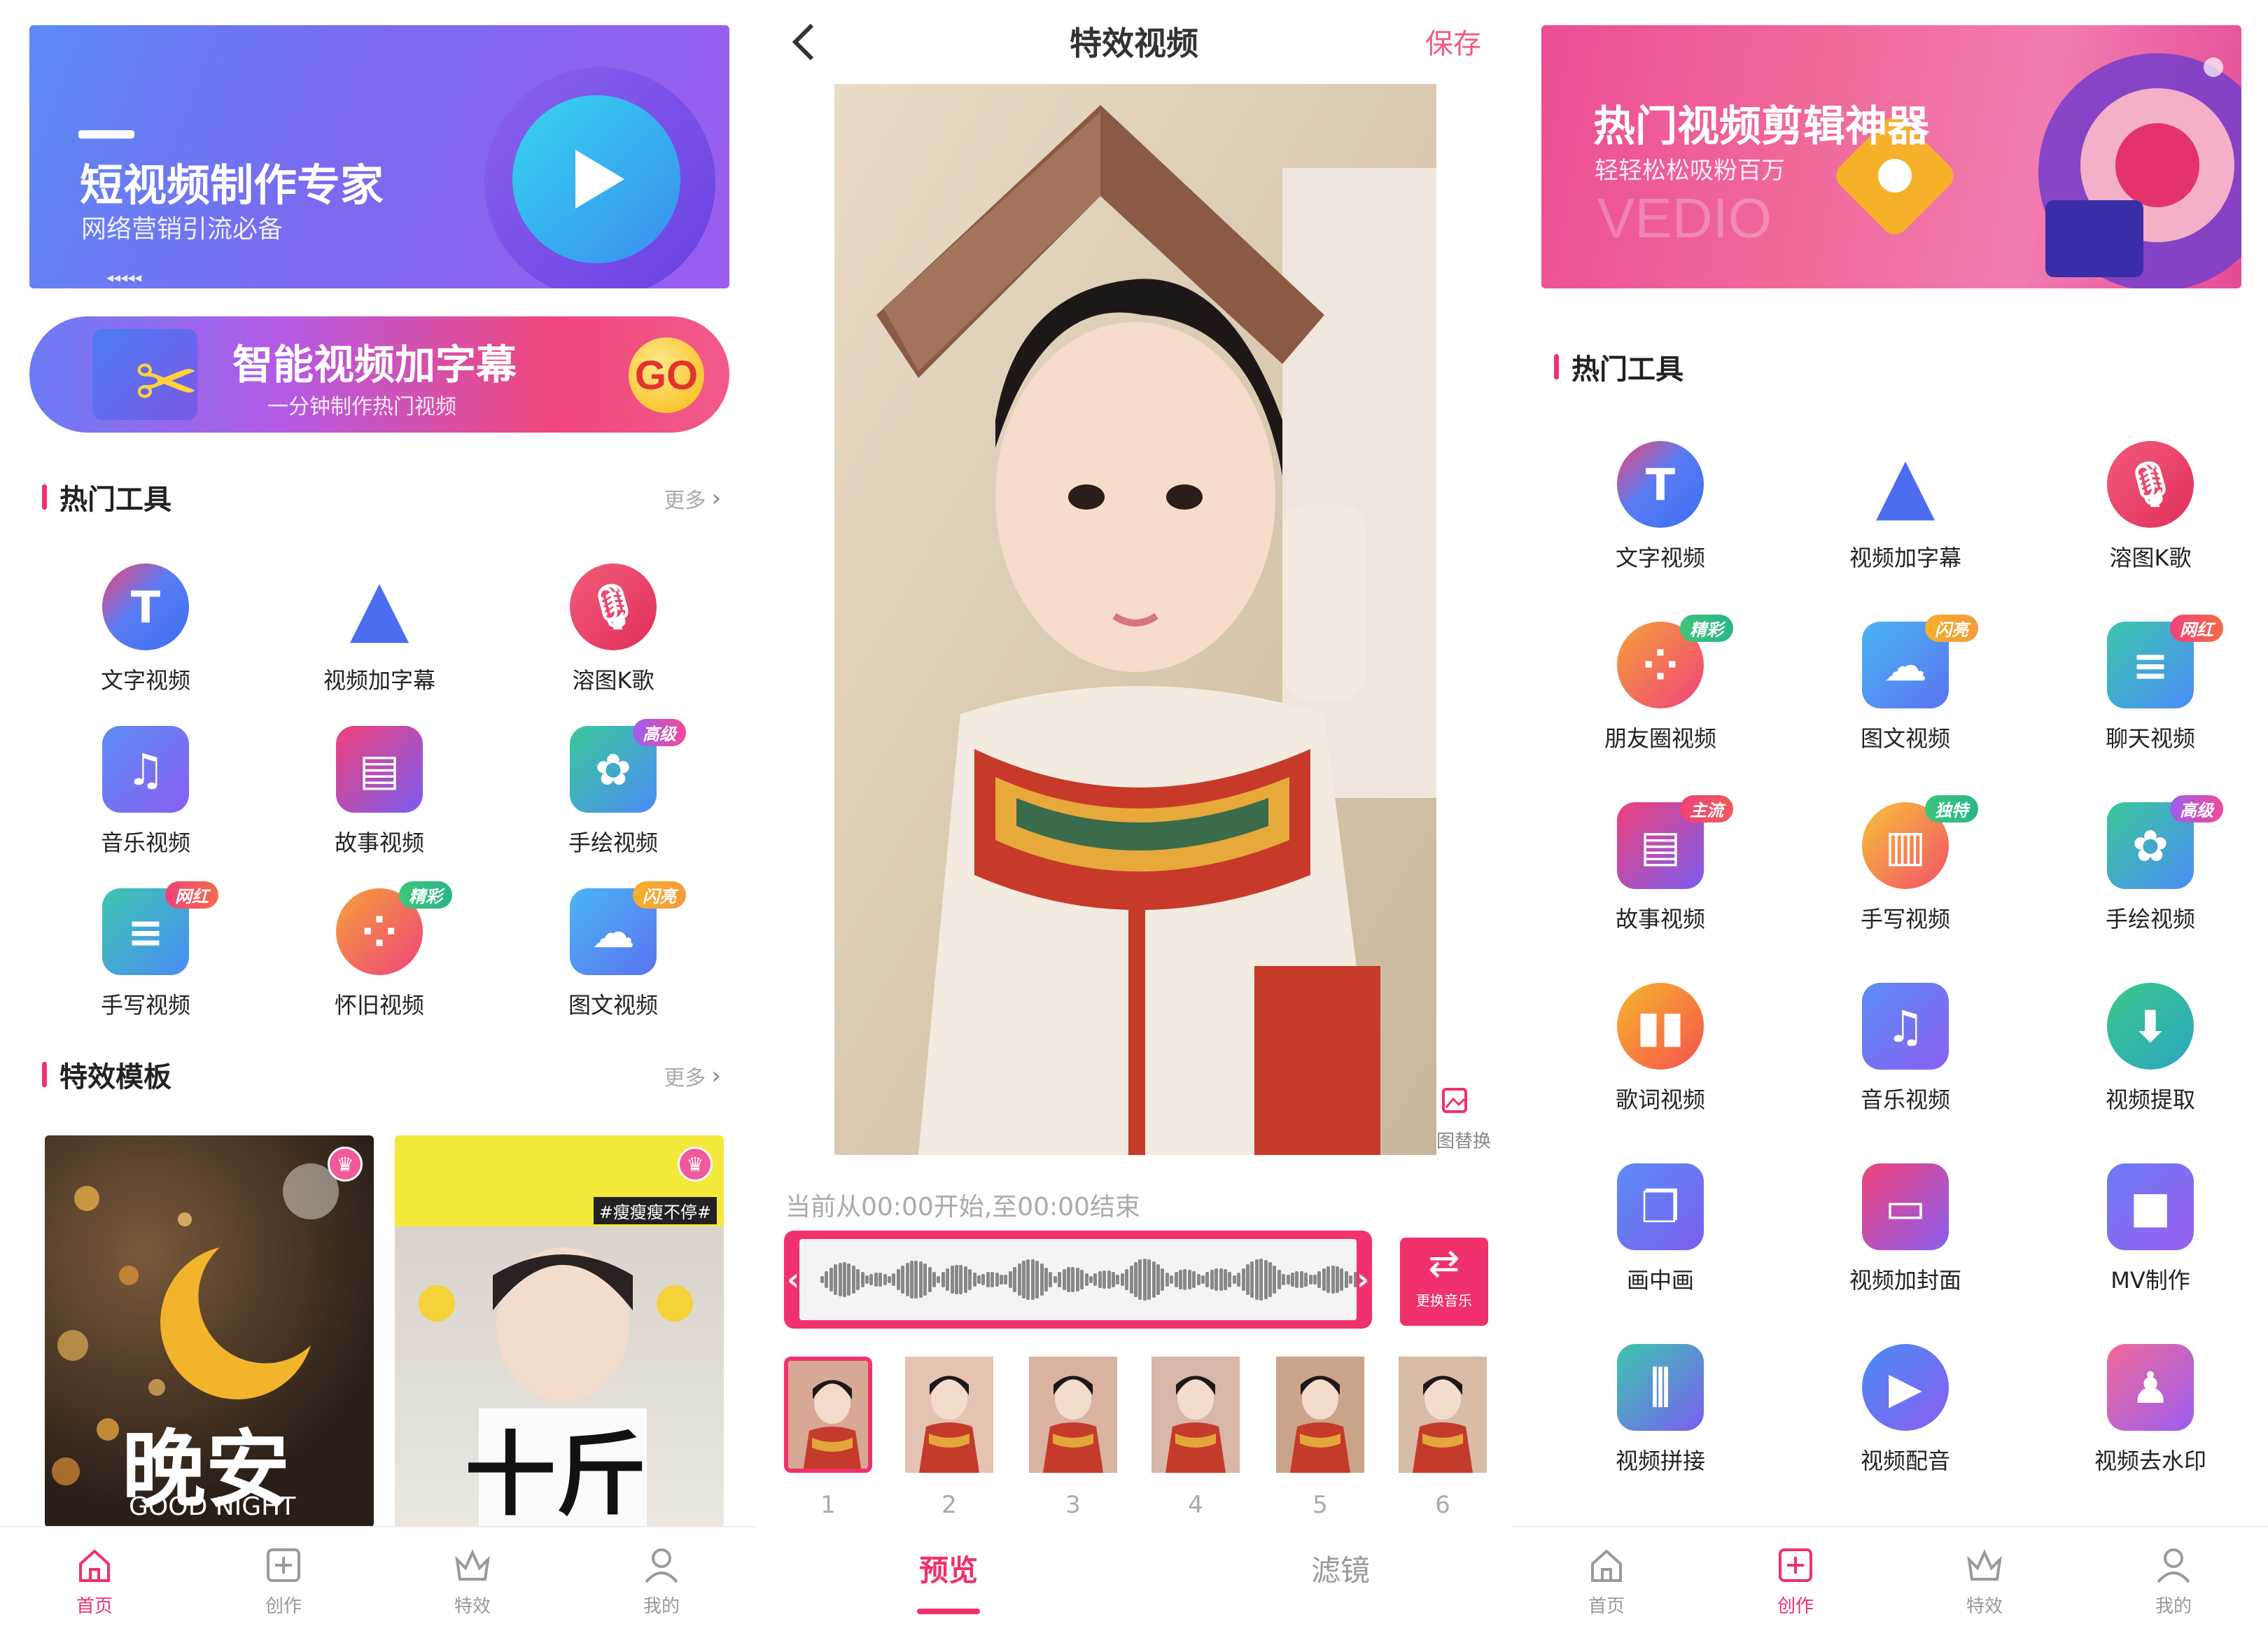 This screenshot has width=2268, height=1631. Describe the element at coordinates (1660, 1048) in the screenshot. I see `tool-lyrics: ▮▮ 歌词视频` at that location.